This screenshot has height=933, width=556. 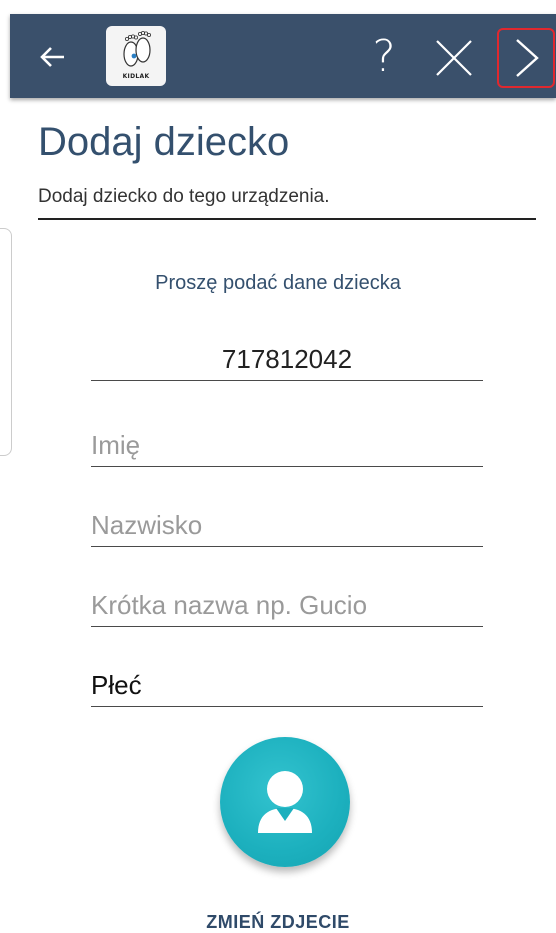 I want to click on first-name-input, so click(x=287, y=445).